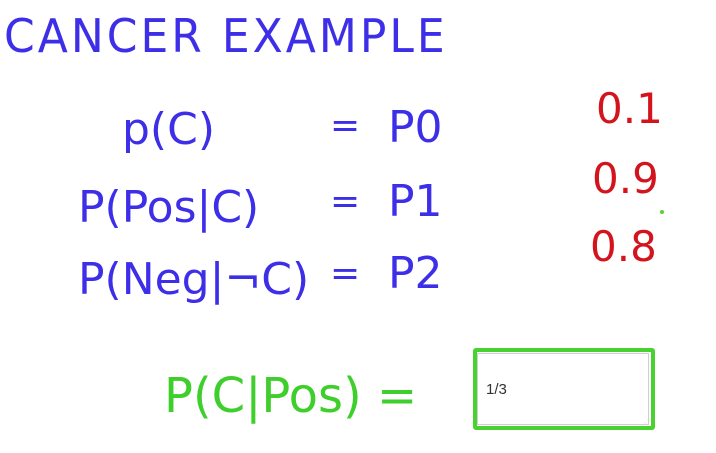  Describe the element at coordinates (415, 127) in the screenshot. I see `equation-1-rhs: P0` at that location.